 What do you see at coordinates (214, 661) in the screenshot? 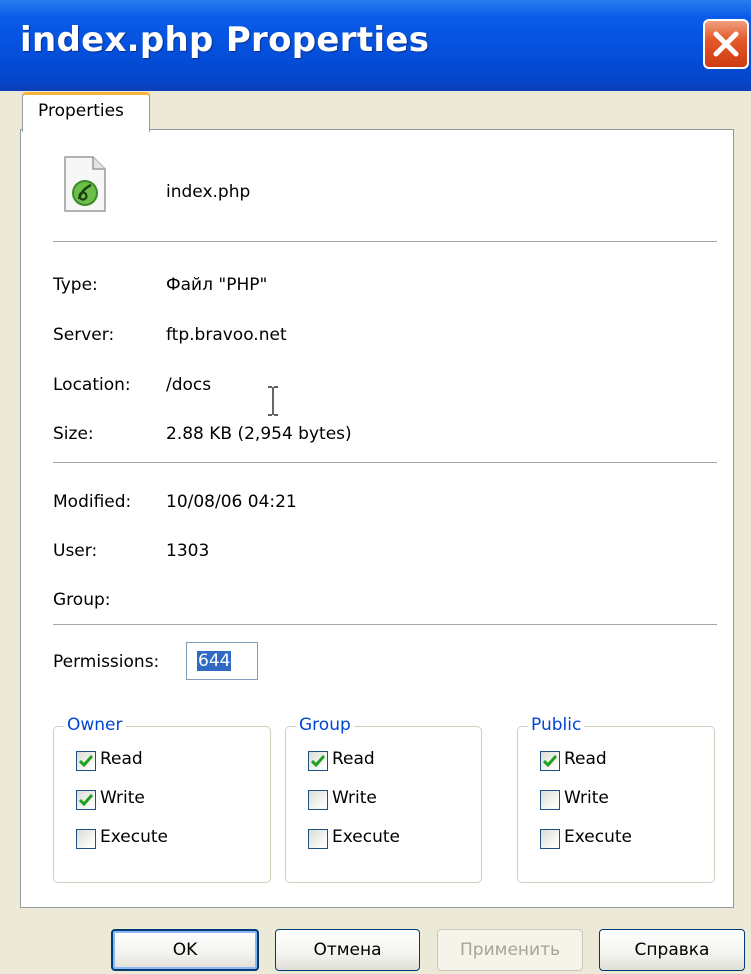
I see `permissions-value: 644` at bounding box center [214, 661].